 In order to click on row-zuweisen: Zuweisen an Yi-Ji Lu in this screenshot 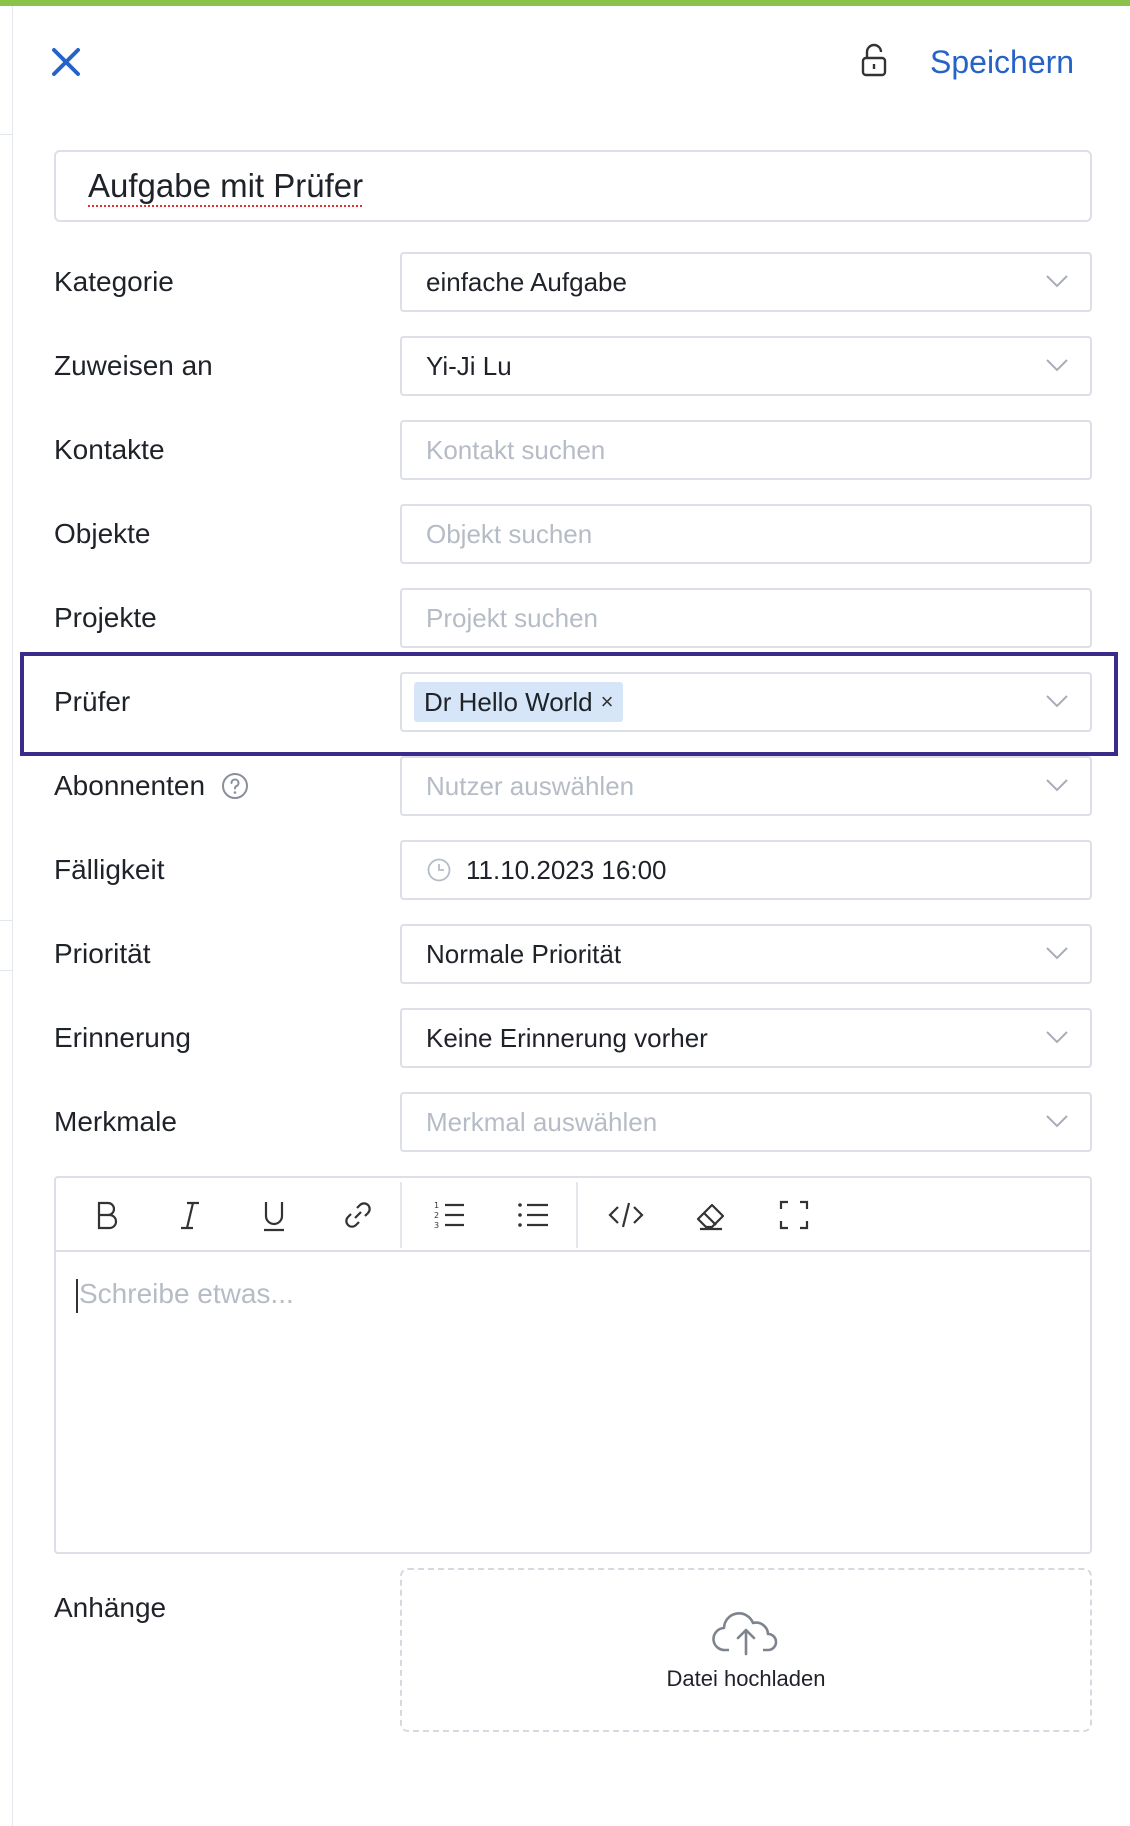, I will do `click(573, 366)`.